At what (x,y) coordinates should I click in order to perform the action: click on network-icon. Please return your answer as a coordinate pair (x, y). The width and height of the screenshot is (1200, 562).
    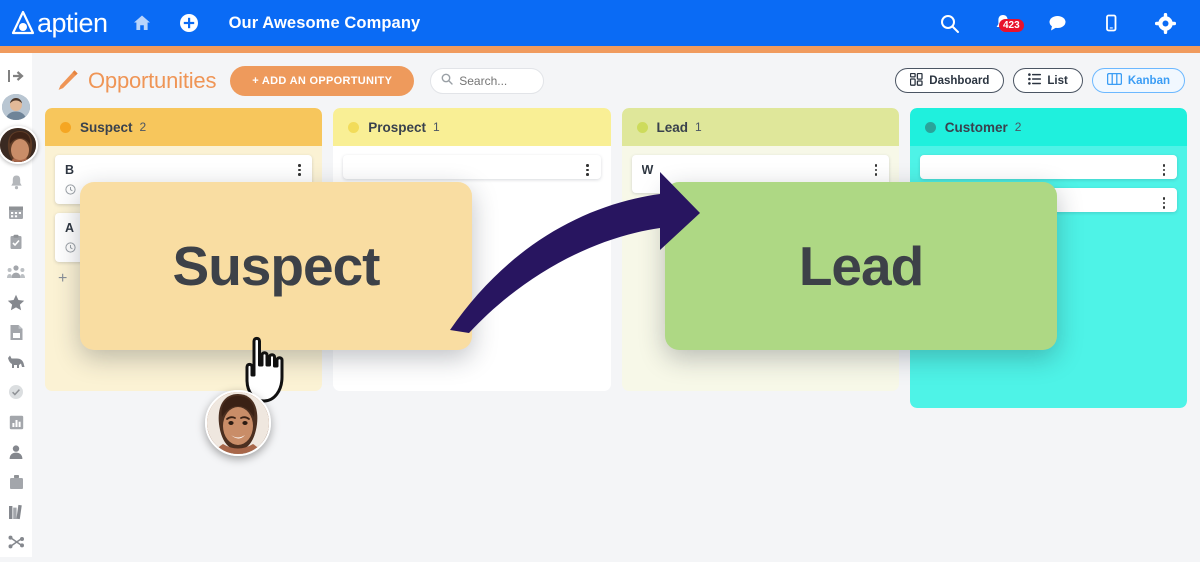
    Looking at the image, I should click on (16, 542).